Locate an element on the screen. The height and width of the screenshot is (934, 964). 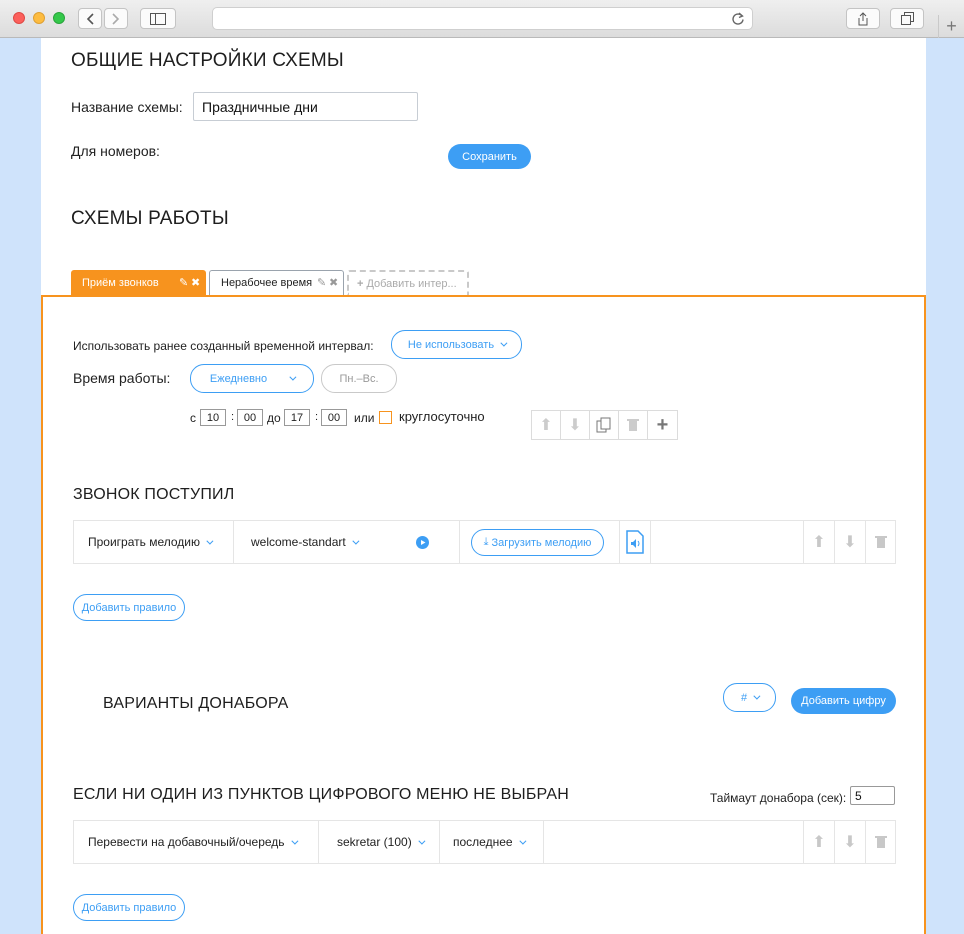
fallback-move-up-button: ⬆ is located at coordinates (818, 842).